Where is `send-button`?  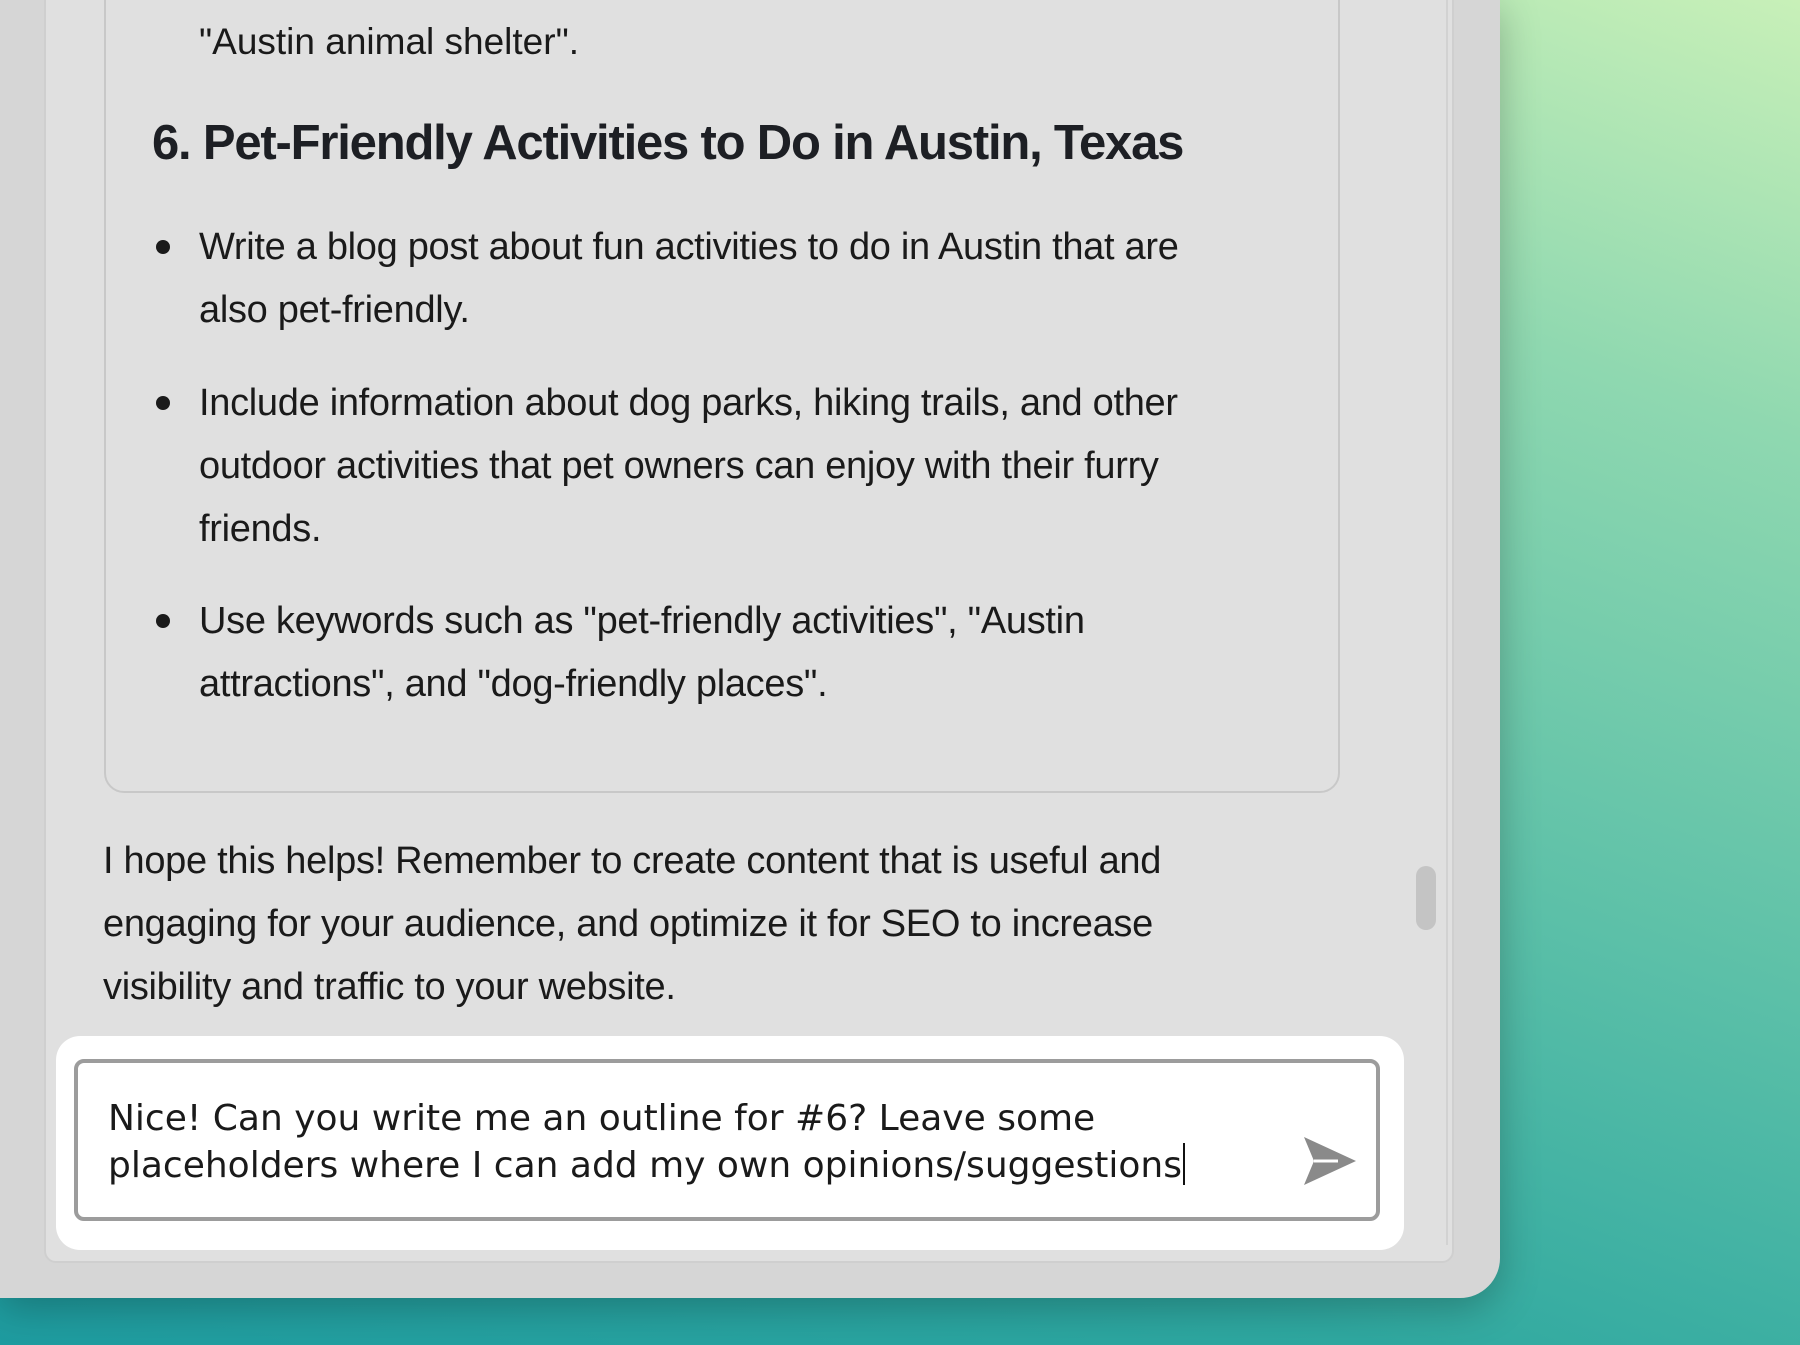
send-button is located at coordinates (1330, 1161).